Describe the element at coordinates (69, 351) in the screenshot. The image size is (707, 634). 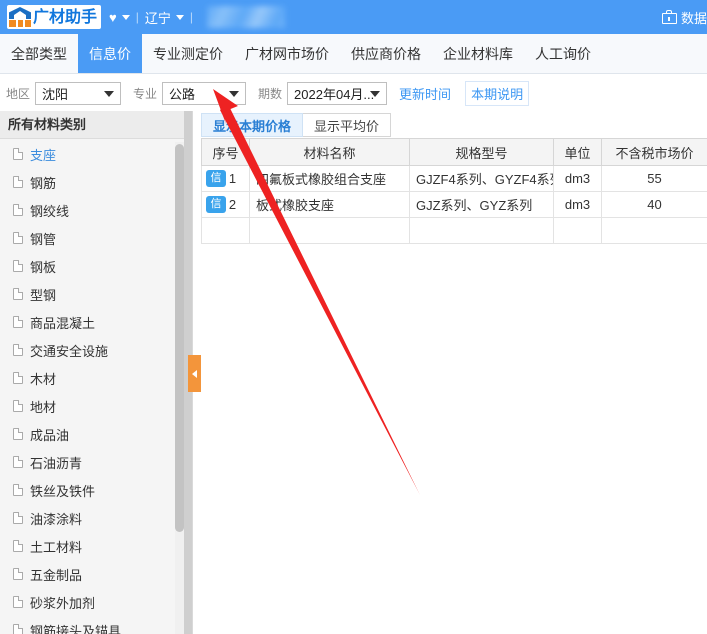
I see `sidebar-item-label: 交通安全设施` at that location.